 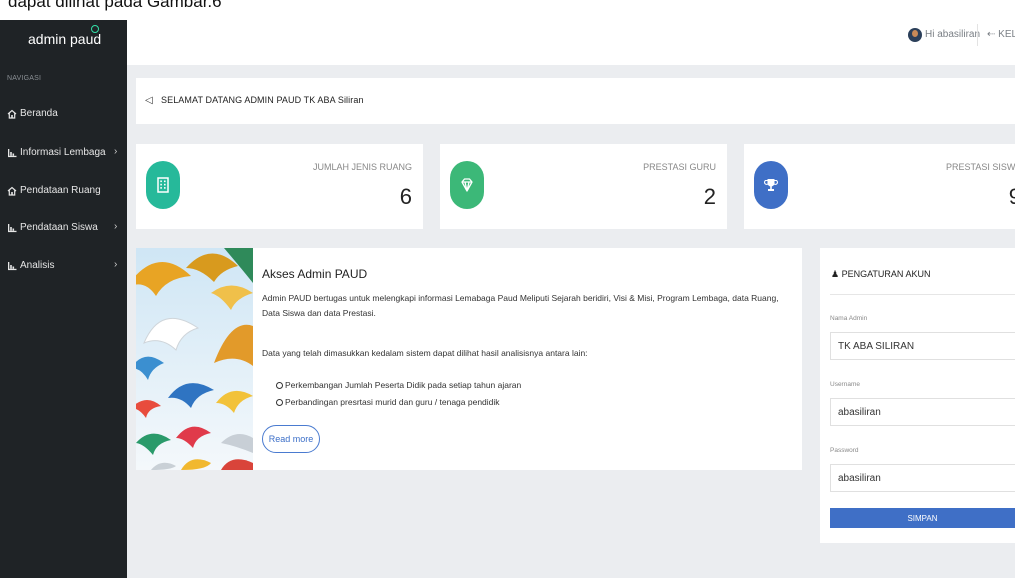 What do you see at coordinates (24, 78) in the screenshot?
I see `nav-heading: NAVIGASI` at bounding box center [24, 78].